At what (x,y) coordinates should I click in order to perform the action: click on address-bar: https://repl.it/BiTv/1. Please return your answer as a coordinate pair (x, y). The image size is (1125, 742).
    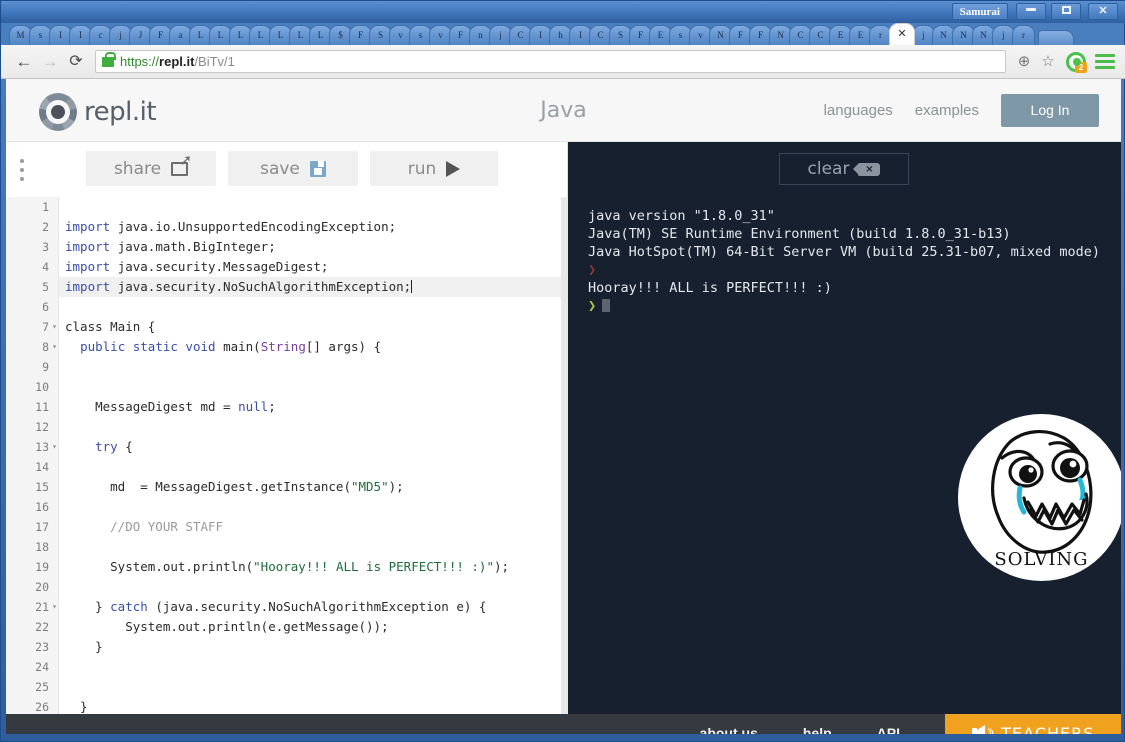
    Looking at the image, I should click on (550, 61).